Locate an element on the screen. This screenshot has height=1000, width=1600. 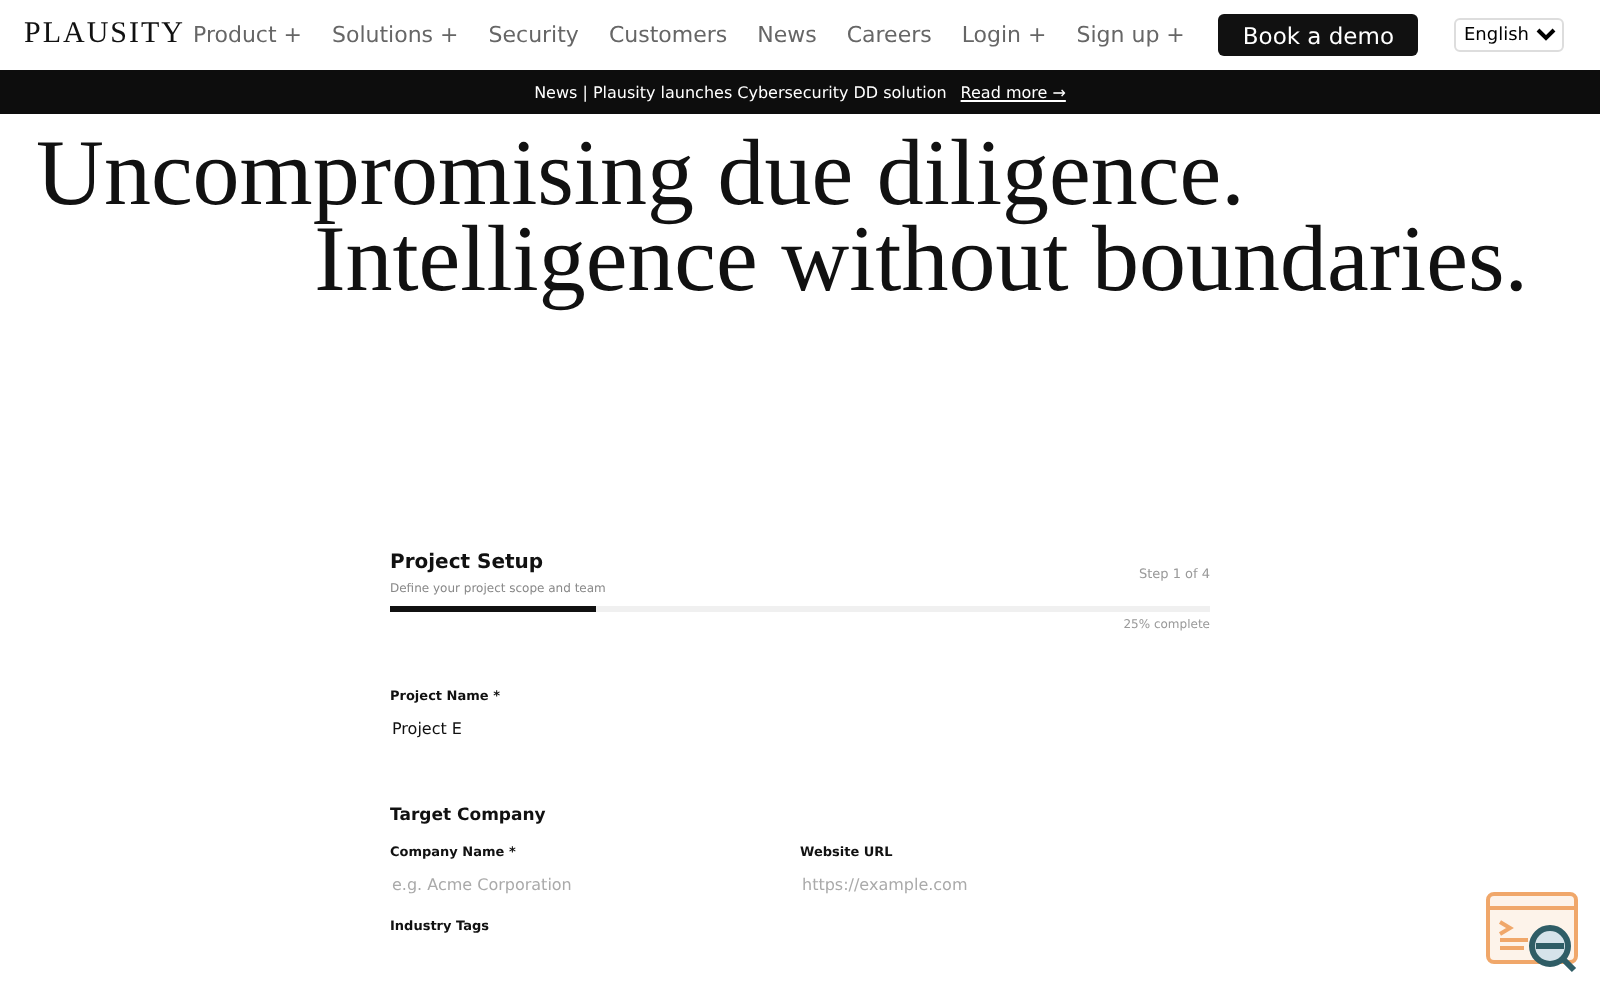
nav-link: Product + is located at coordinates (247, 35).